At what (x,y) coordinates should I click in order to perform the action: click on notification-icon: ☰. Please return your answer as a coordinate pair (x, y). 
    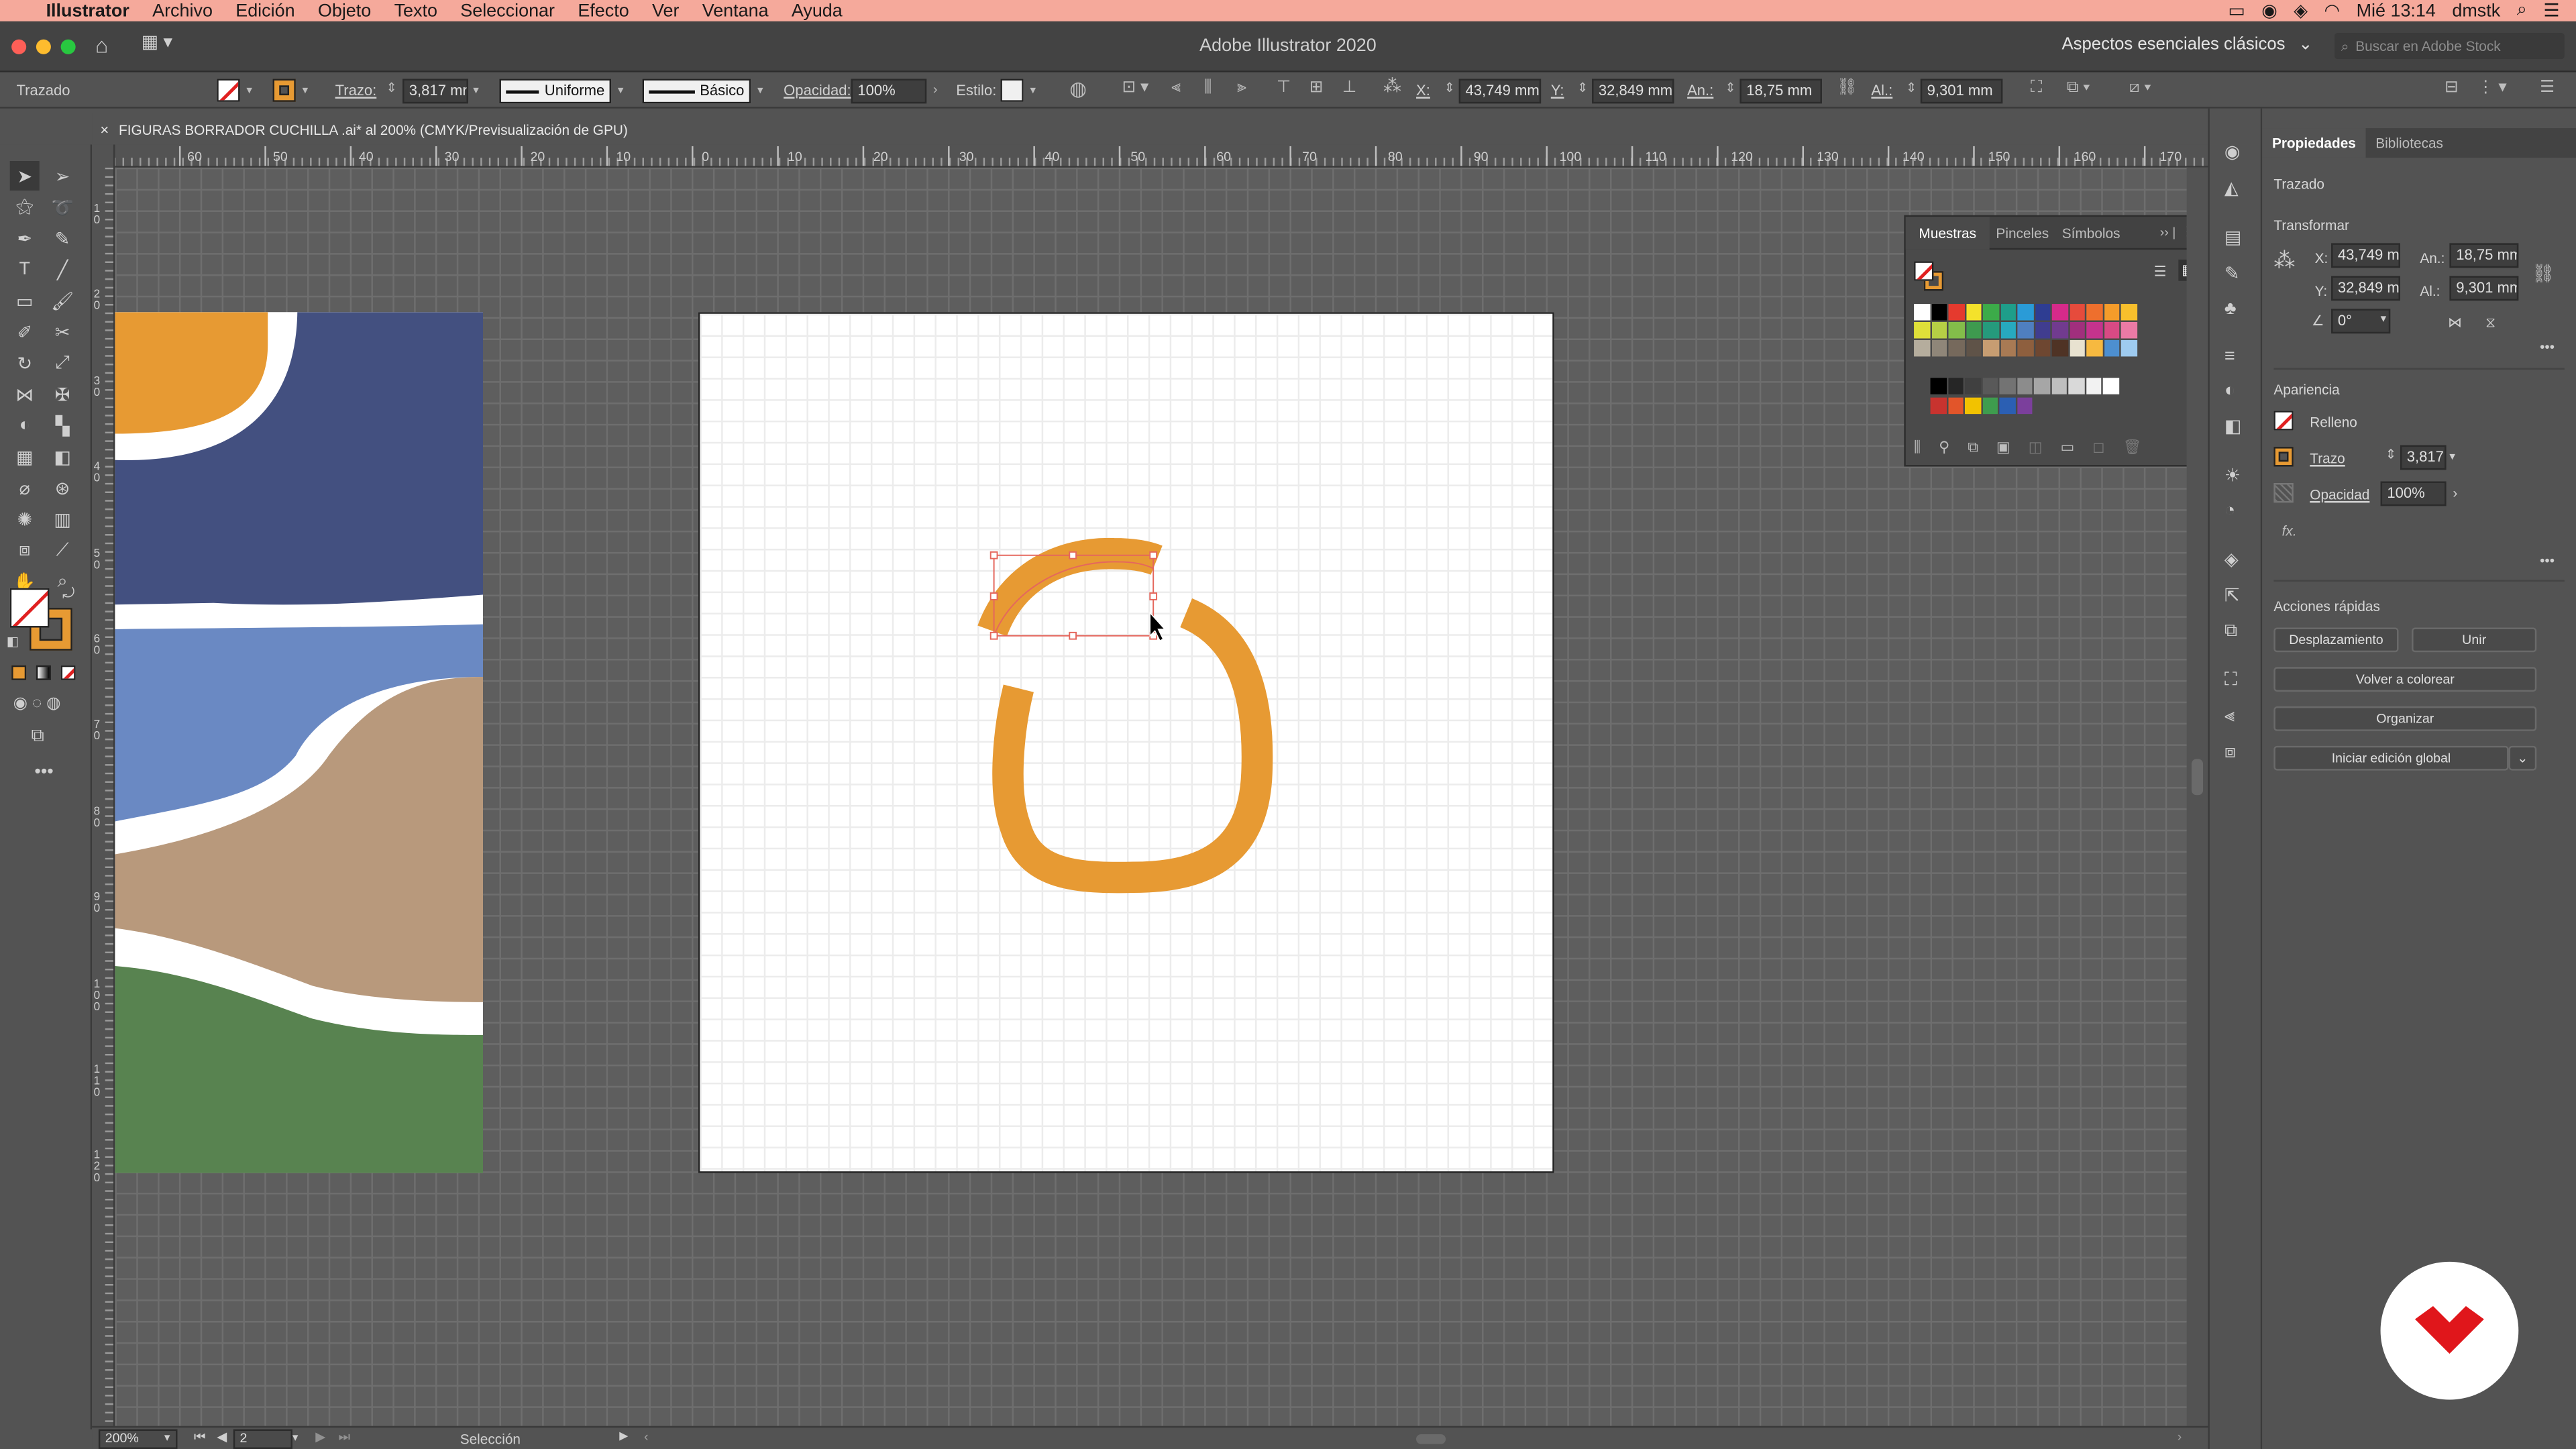
    Looking at the image, I should click on (2551, 10).